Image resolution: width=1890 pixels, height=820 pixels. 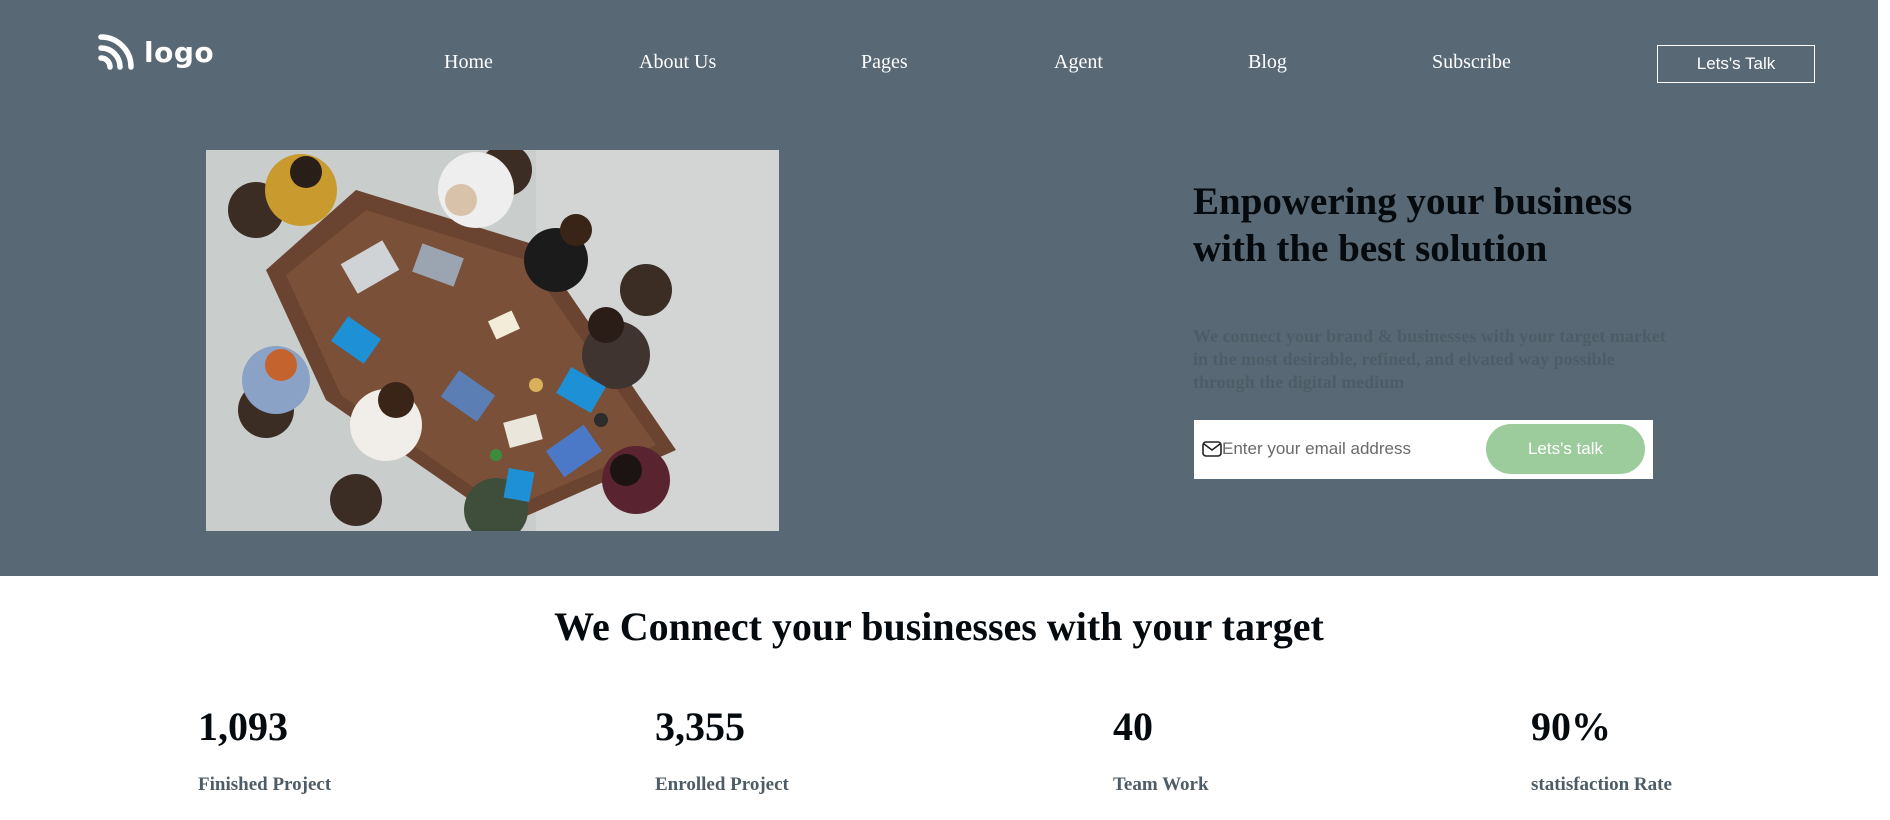 I want to click on stat-label: statisfaction Rate, so click(x=1601, y=784).